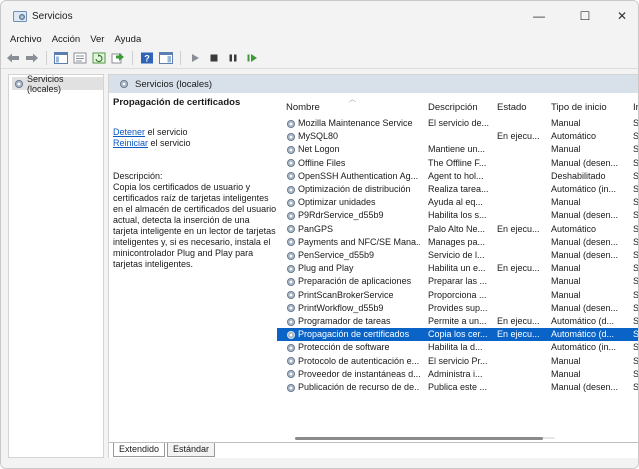 The width and height of the screenshot is (639, 469). I want to click on tree-item-services-local: Servicios (locales), so click(57, 84).